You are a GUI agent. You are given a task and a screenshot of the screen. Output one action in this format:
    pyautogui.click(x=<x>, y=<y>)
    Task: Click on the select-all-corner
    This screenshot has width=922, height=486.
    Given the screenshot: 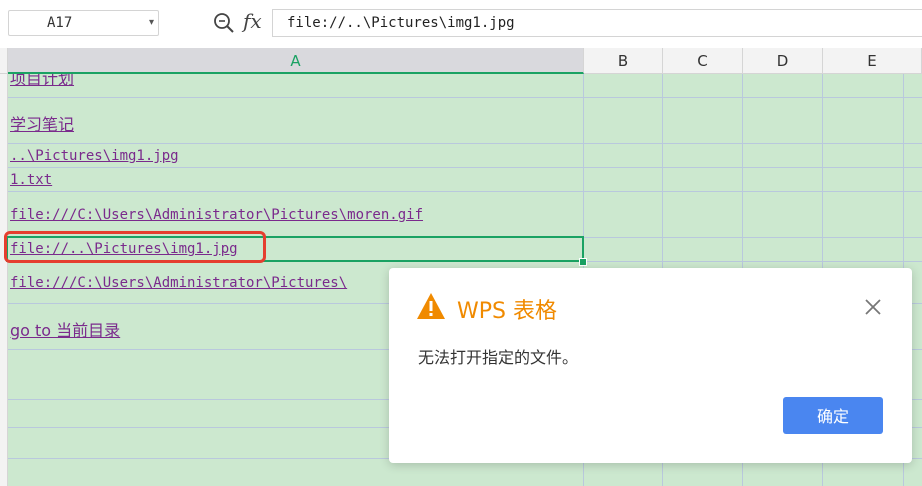 What is the action you would take?
    pyautogui.click(x=4, y=61)
    